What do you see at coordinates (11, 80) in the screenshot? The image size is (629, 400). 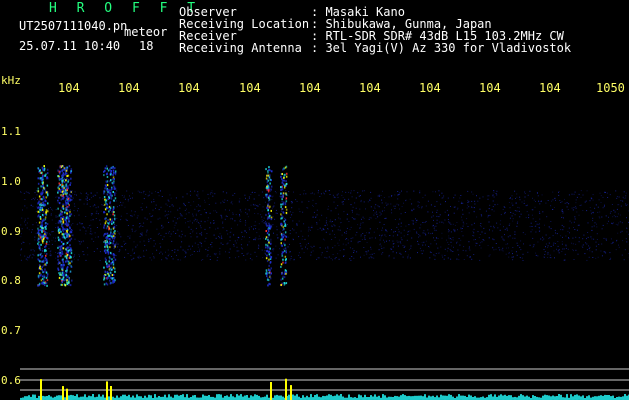 I see `y-axis-unit: kHz` at bounding box center [11, 80].